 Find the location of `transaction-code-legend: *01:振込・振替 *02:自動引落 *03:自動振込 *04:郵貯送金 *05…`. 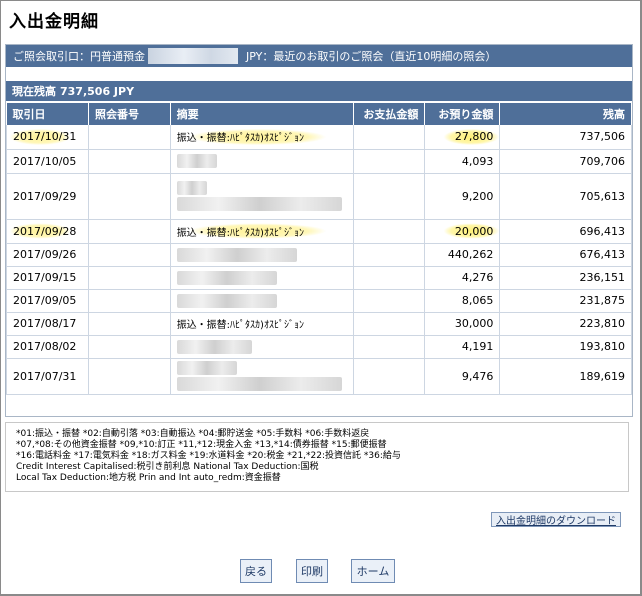

transaction-code-legend: *01:振込・振替 *02:自動引落 *03:自動振込 *04:郵貯送金 *05… is located at coordinates (317, 457).